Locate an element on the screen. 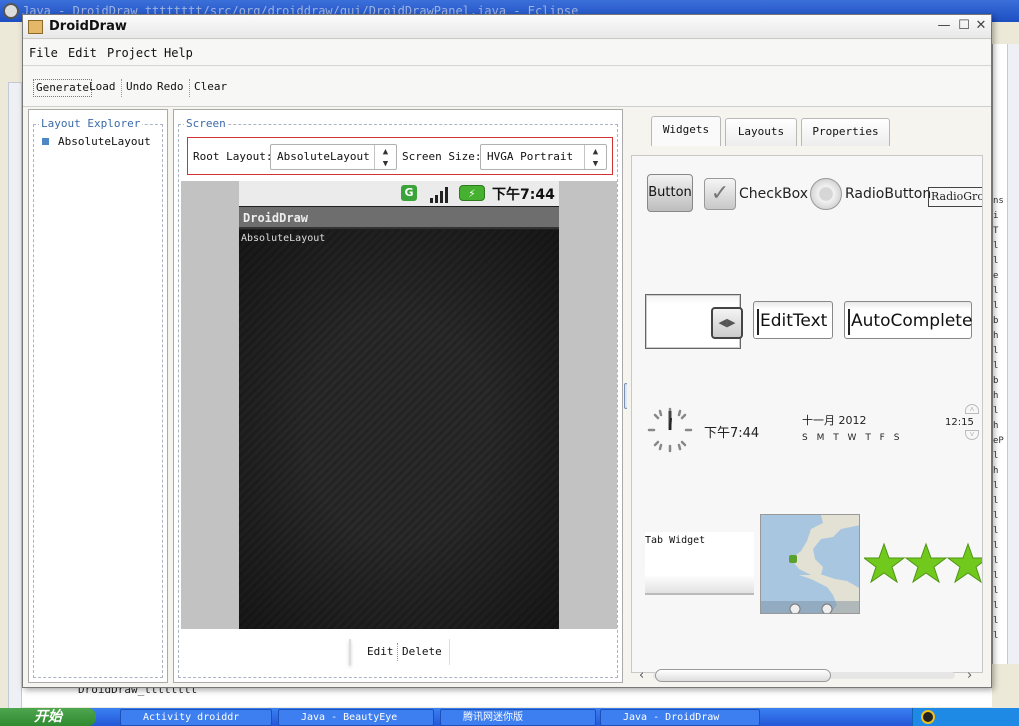  redo-button: Redo is located at coordinates (170, 88).